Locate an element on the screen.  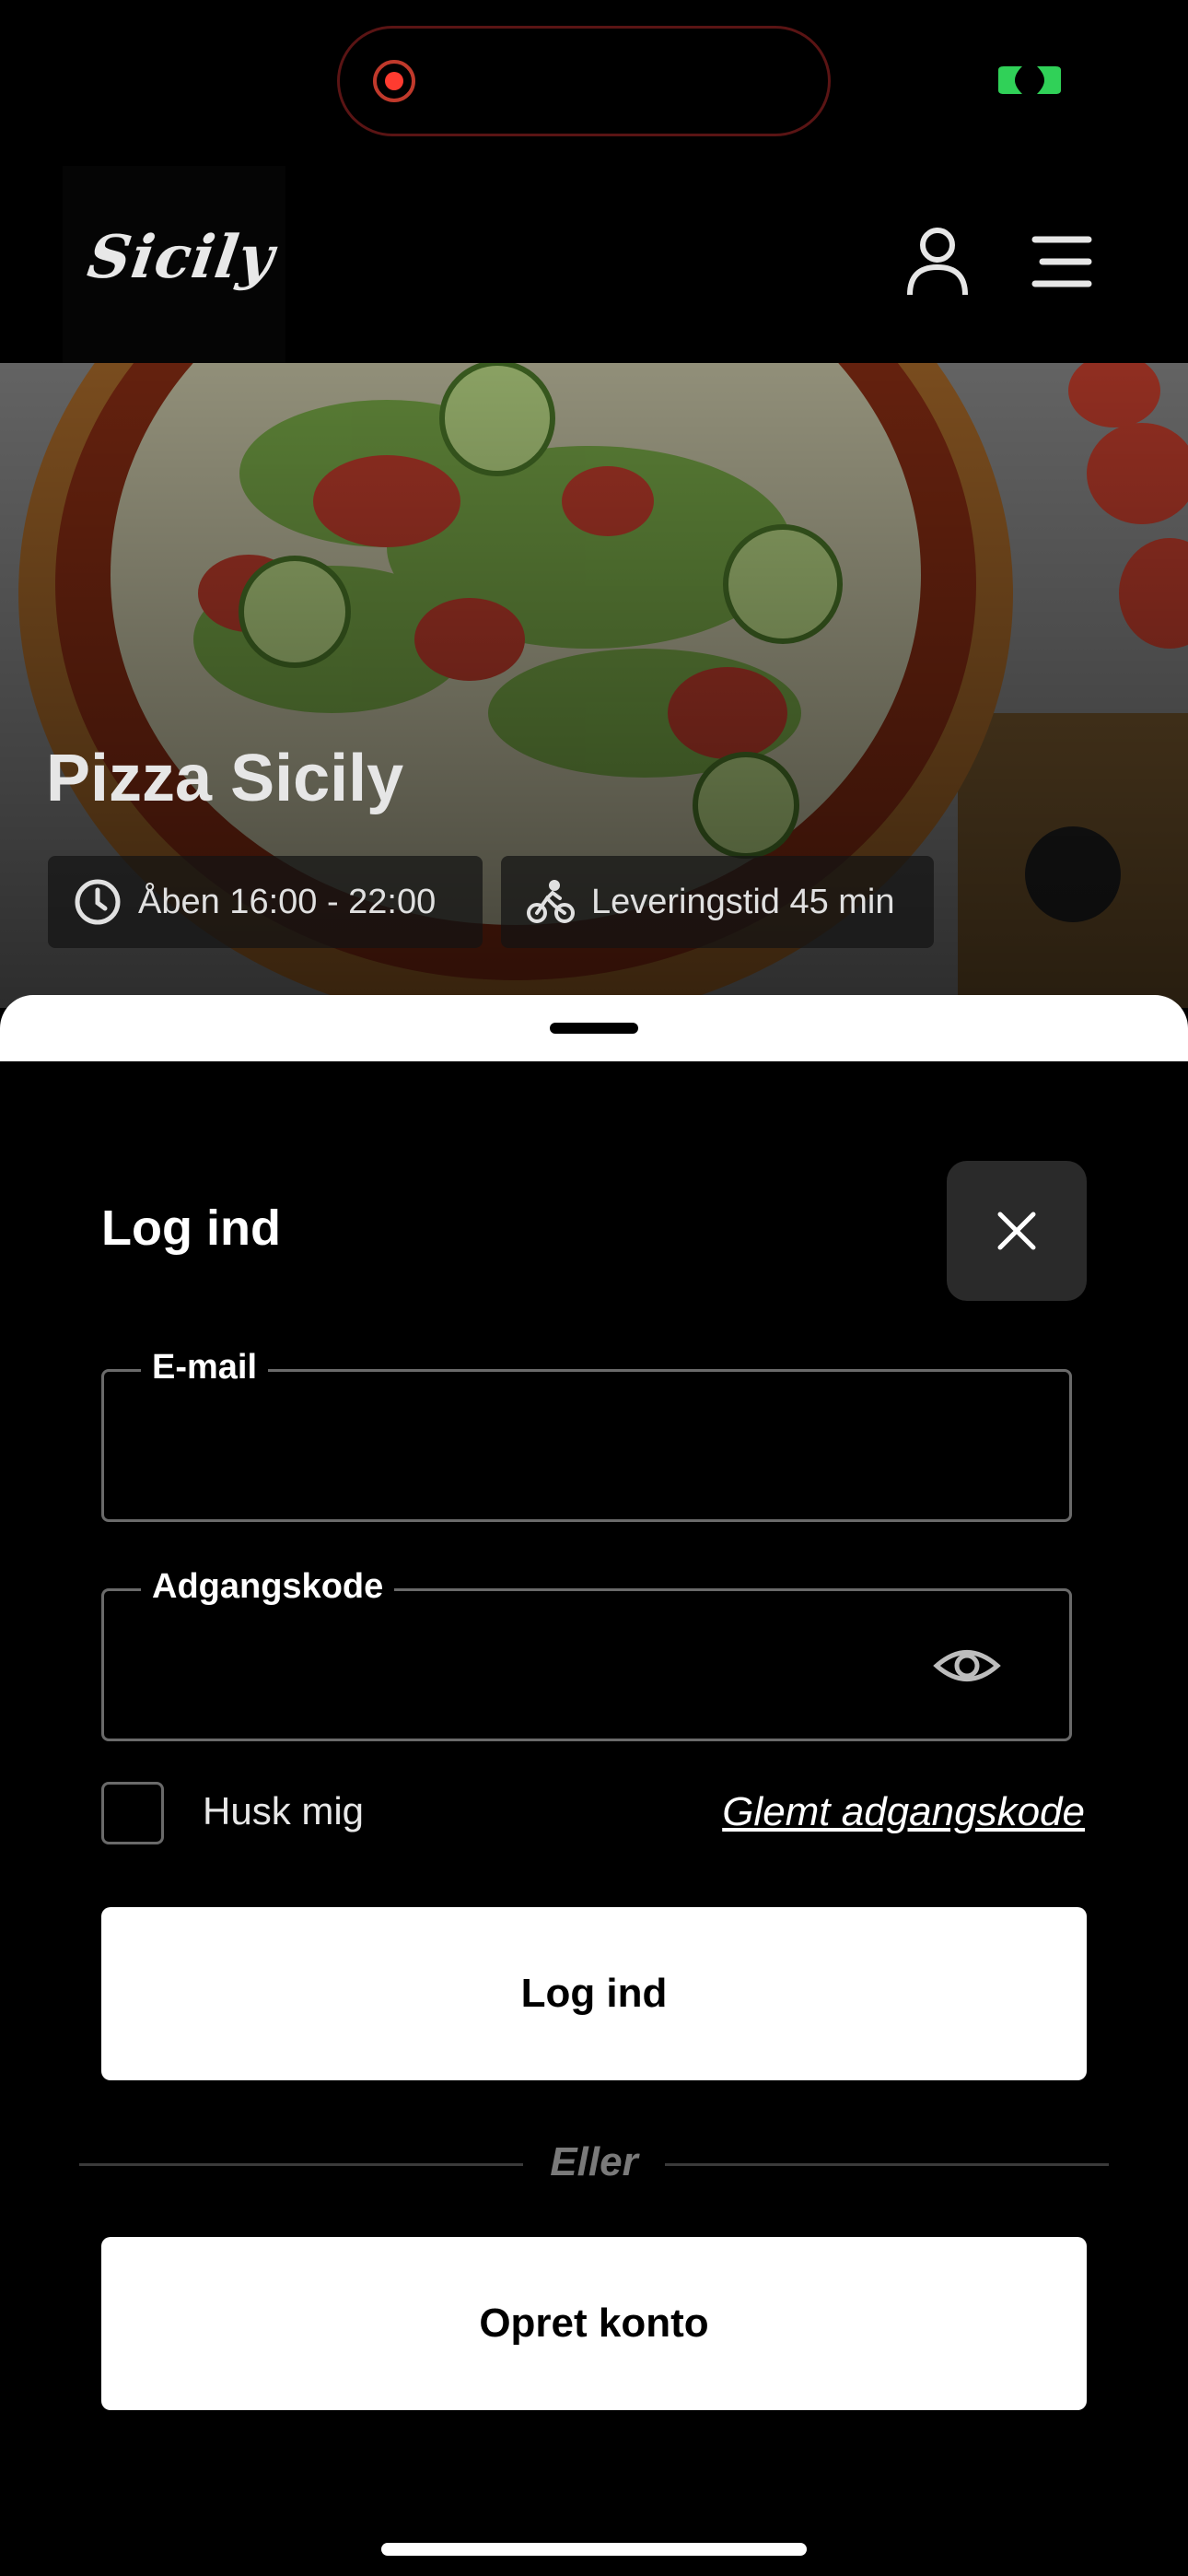
remember-me-checkbox is located at coordinates (132, 1813).